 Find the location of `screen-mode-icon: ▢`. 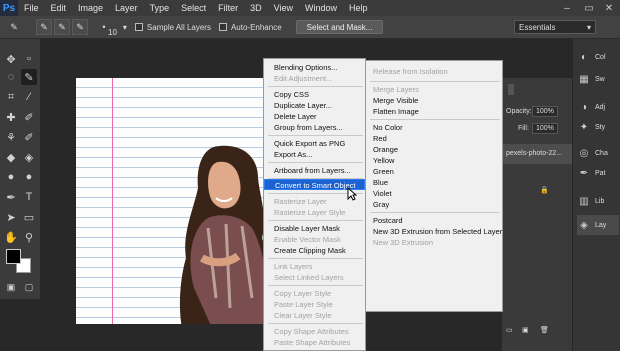

screen-mode-icon: ▢ is located at coordinates (29, 287).